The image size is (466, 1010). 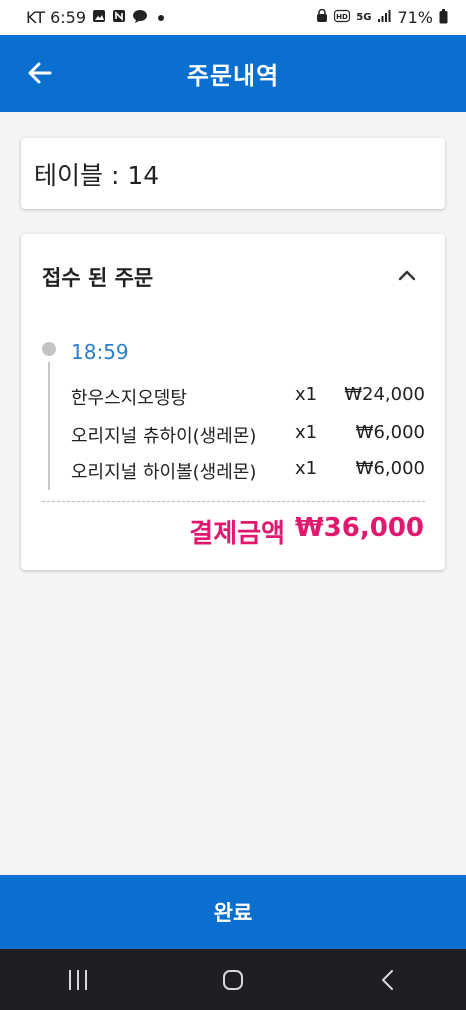 I want to click on talk-icon, so click(x=140, y=17).